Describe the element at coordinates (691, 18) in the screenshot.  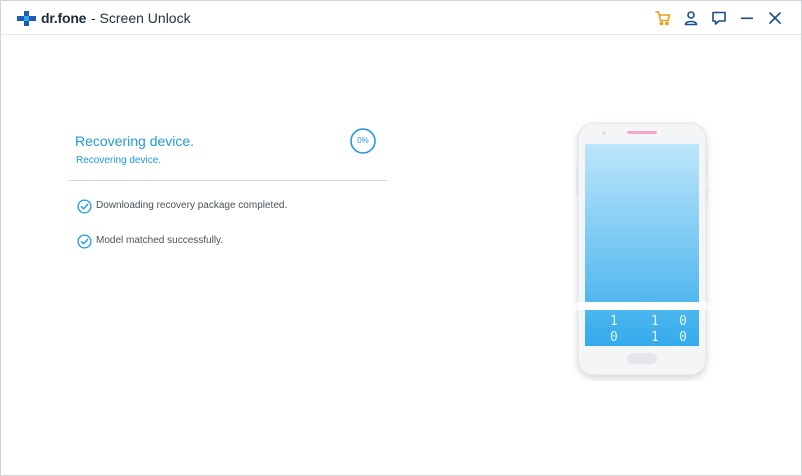
I see `user-icon` at that location.